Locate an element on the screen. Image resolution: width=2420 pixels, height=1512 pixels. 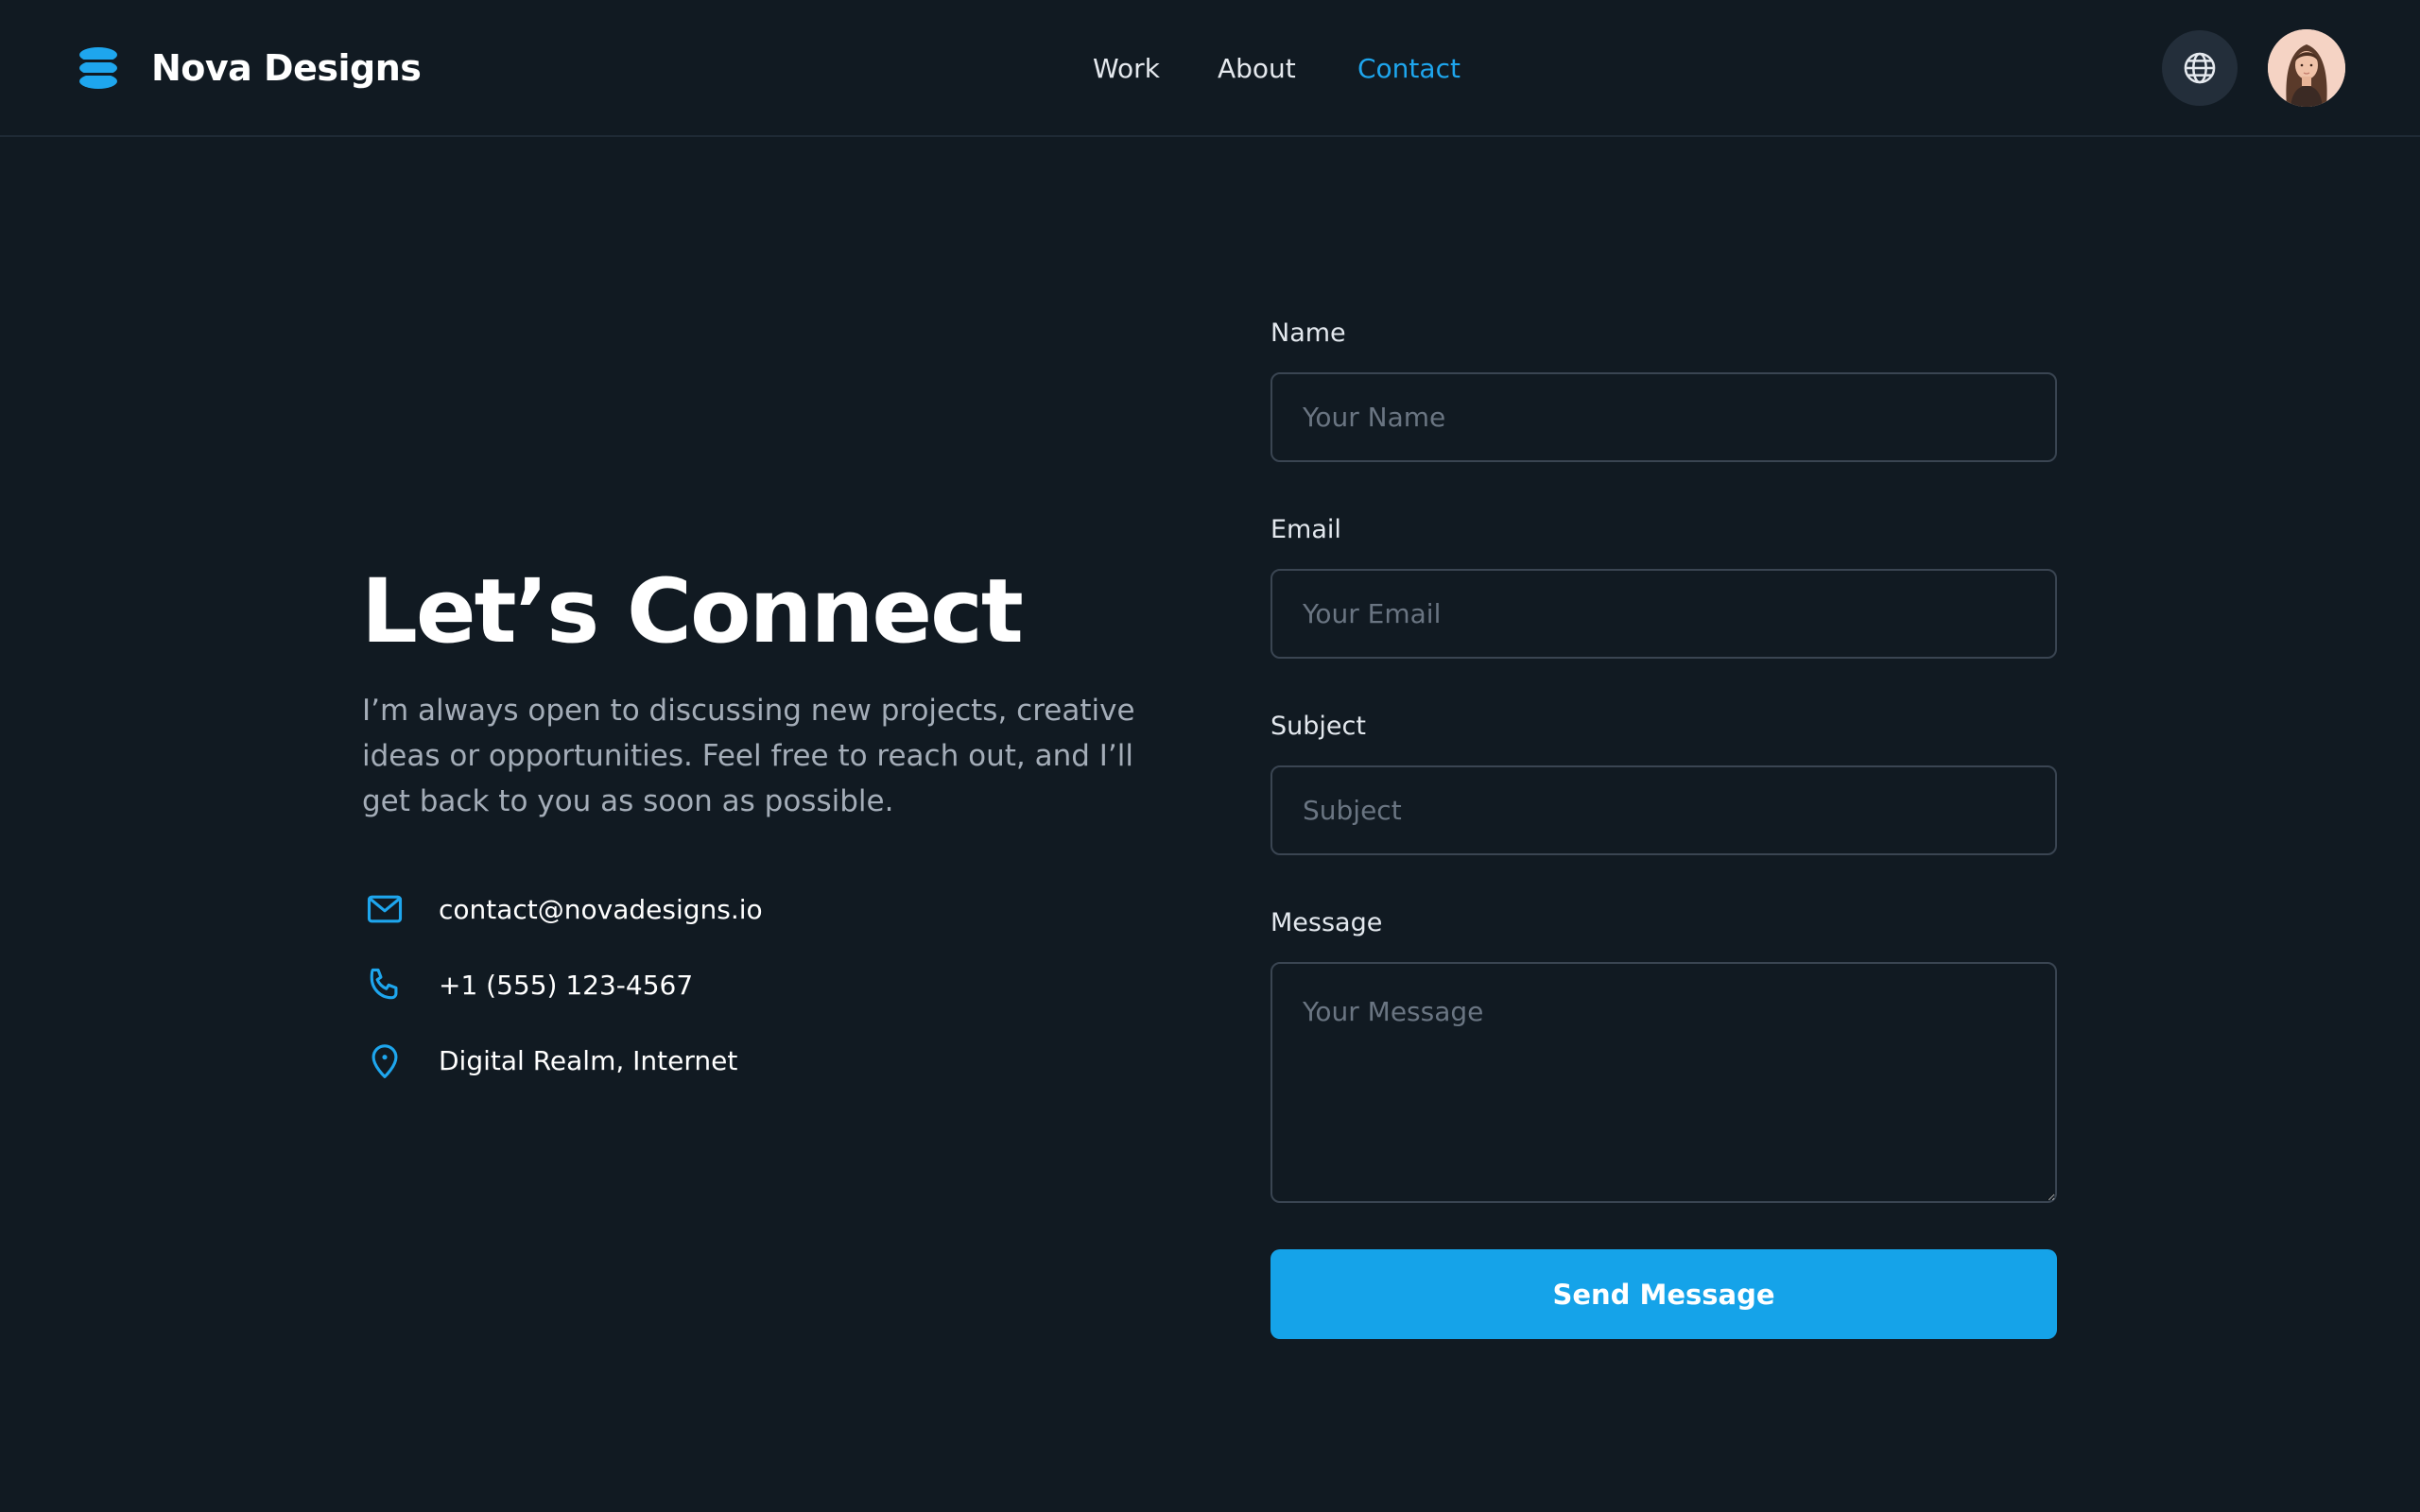
avatar-image is located at coordinates (2306, 68).